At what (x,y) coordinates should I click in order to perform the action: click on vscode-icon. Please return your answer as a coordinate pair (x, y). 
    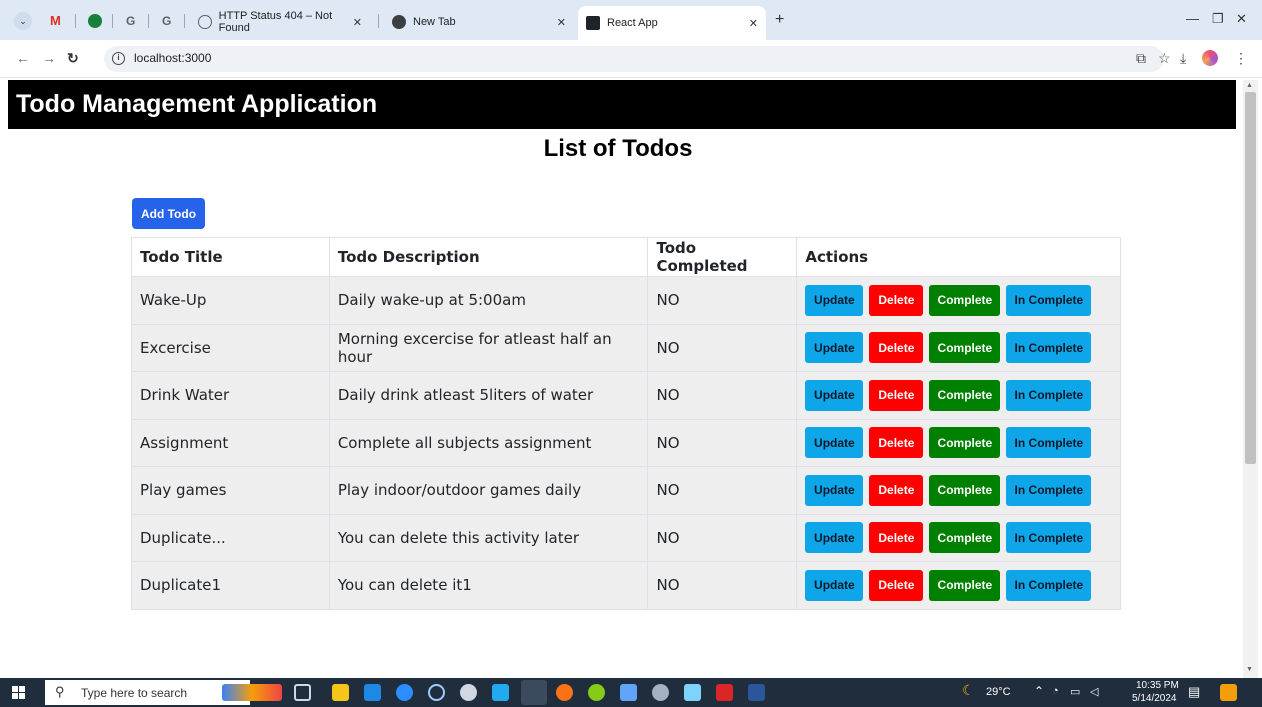
    Looking at the image, I should click on (500, 692).